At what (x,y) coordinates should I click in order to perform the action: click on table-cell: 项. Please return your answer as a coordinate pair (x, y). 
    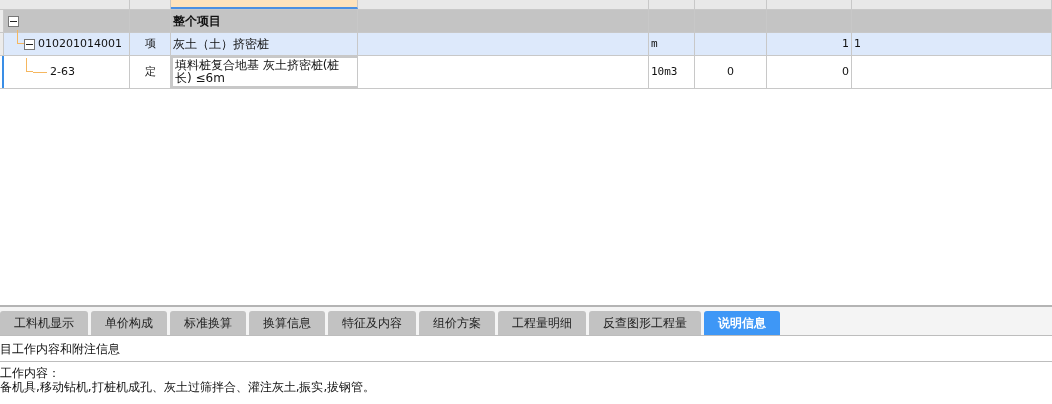
    Looking at the image, I should click on (150, 44).